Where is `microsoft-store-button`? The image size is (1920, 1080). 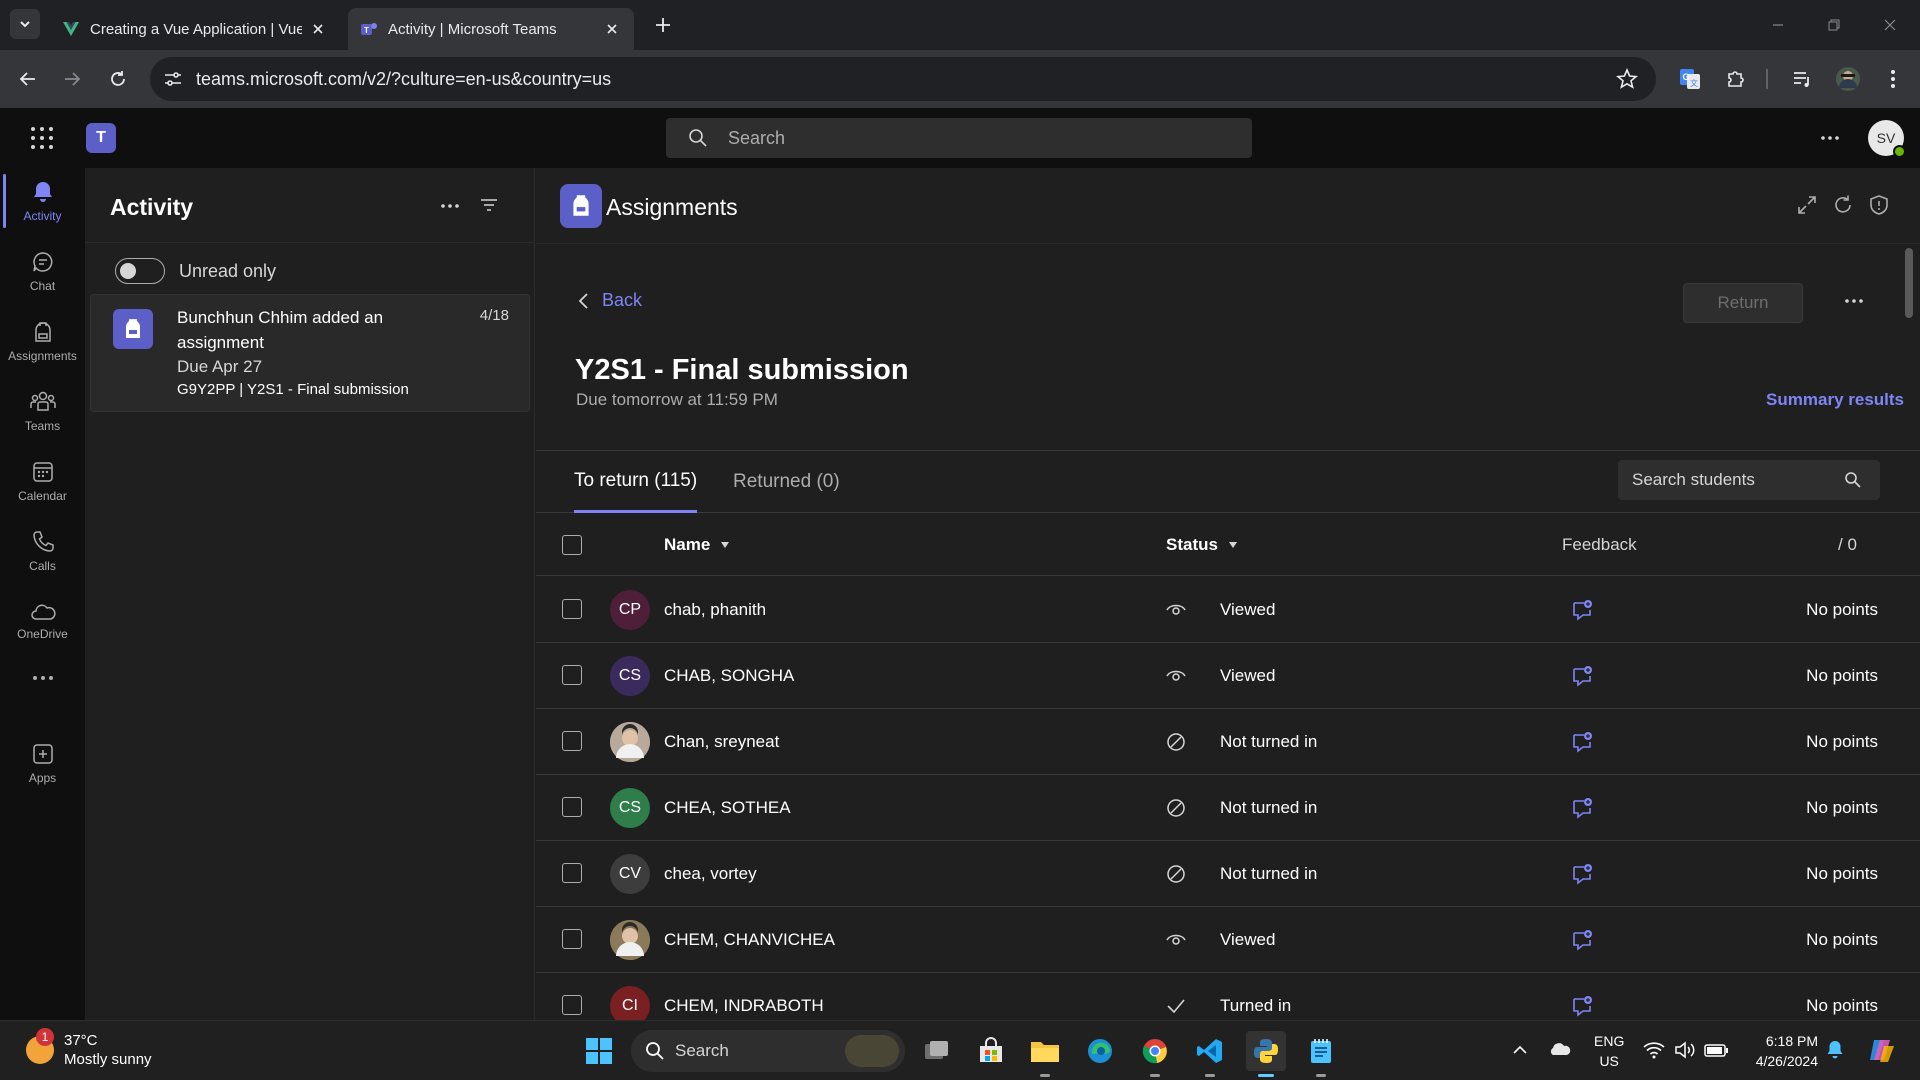
microsoft-store-button is located at coordinates (991, 1051).